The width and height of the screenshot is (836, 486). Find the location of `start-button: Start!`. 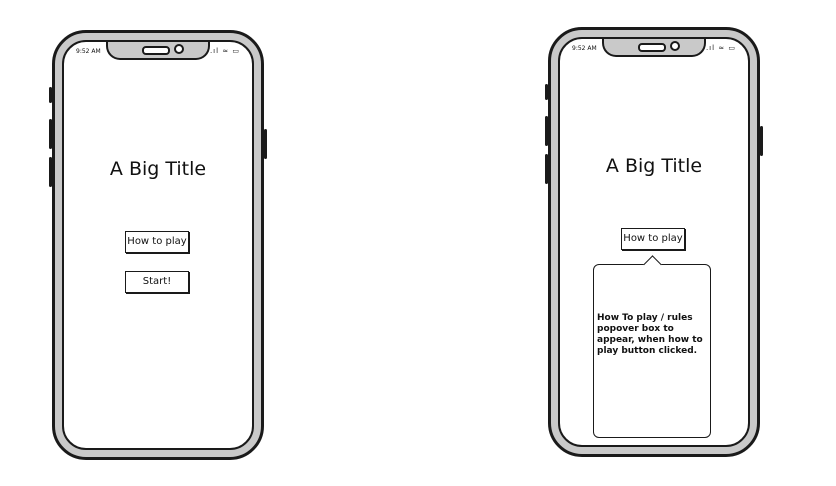

start-button: Start! is located at coordinates (157, 282).